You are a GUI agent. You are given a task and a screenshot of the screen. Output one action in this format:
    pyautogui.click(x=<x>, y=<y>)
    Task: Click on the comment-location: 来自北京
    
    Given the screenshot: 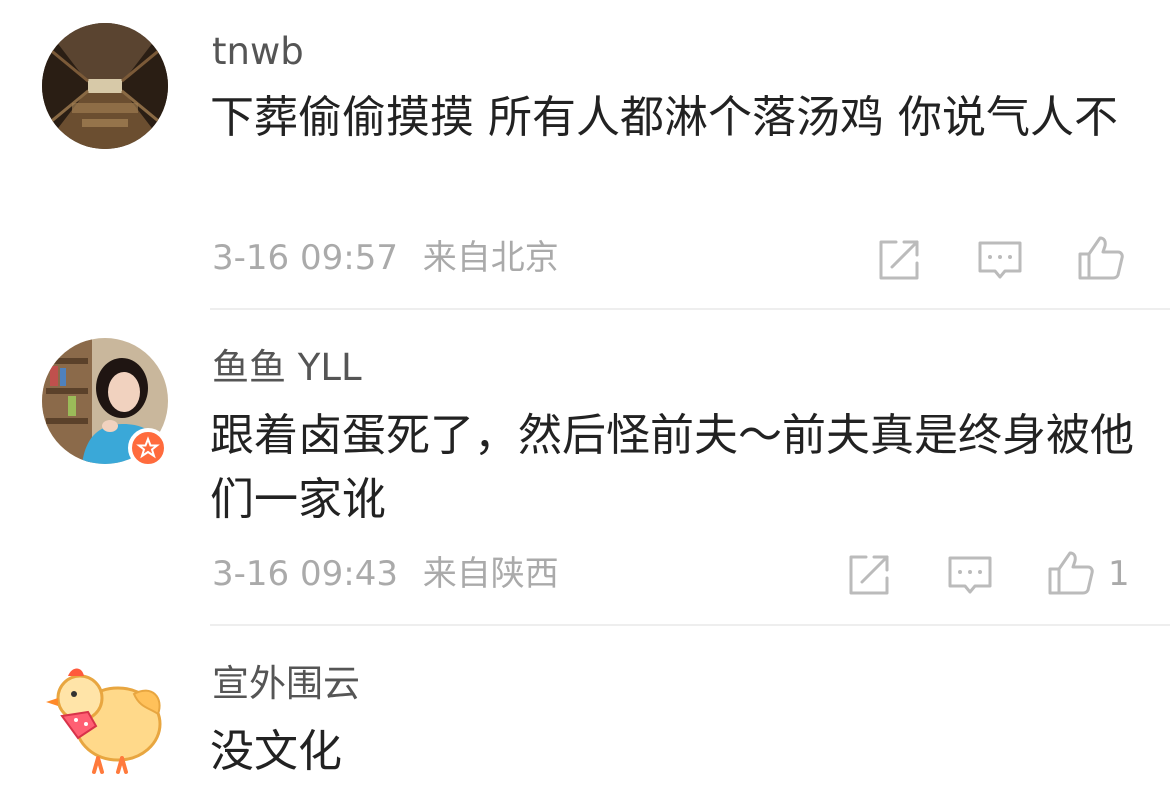 What is the action you would take?
    pyautogui.click(x=490, y=258)
    